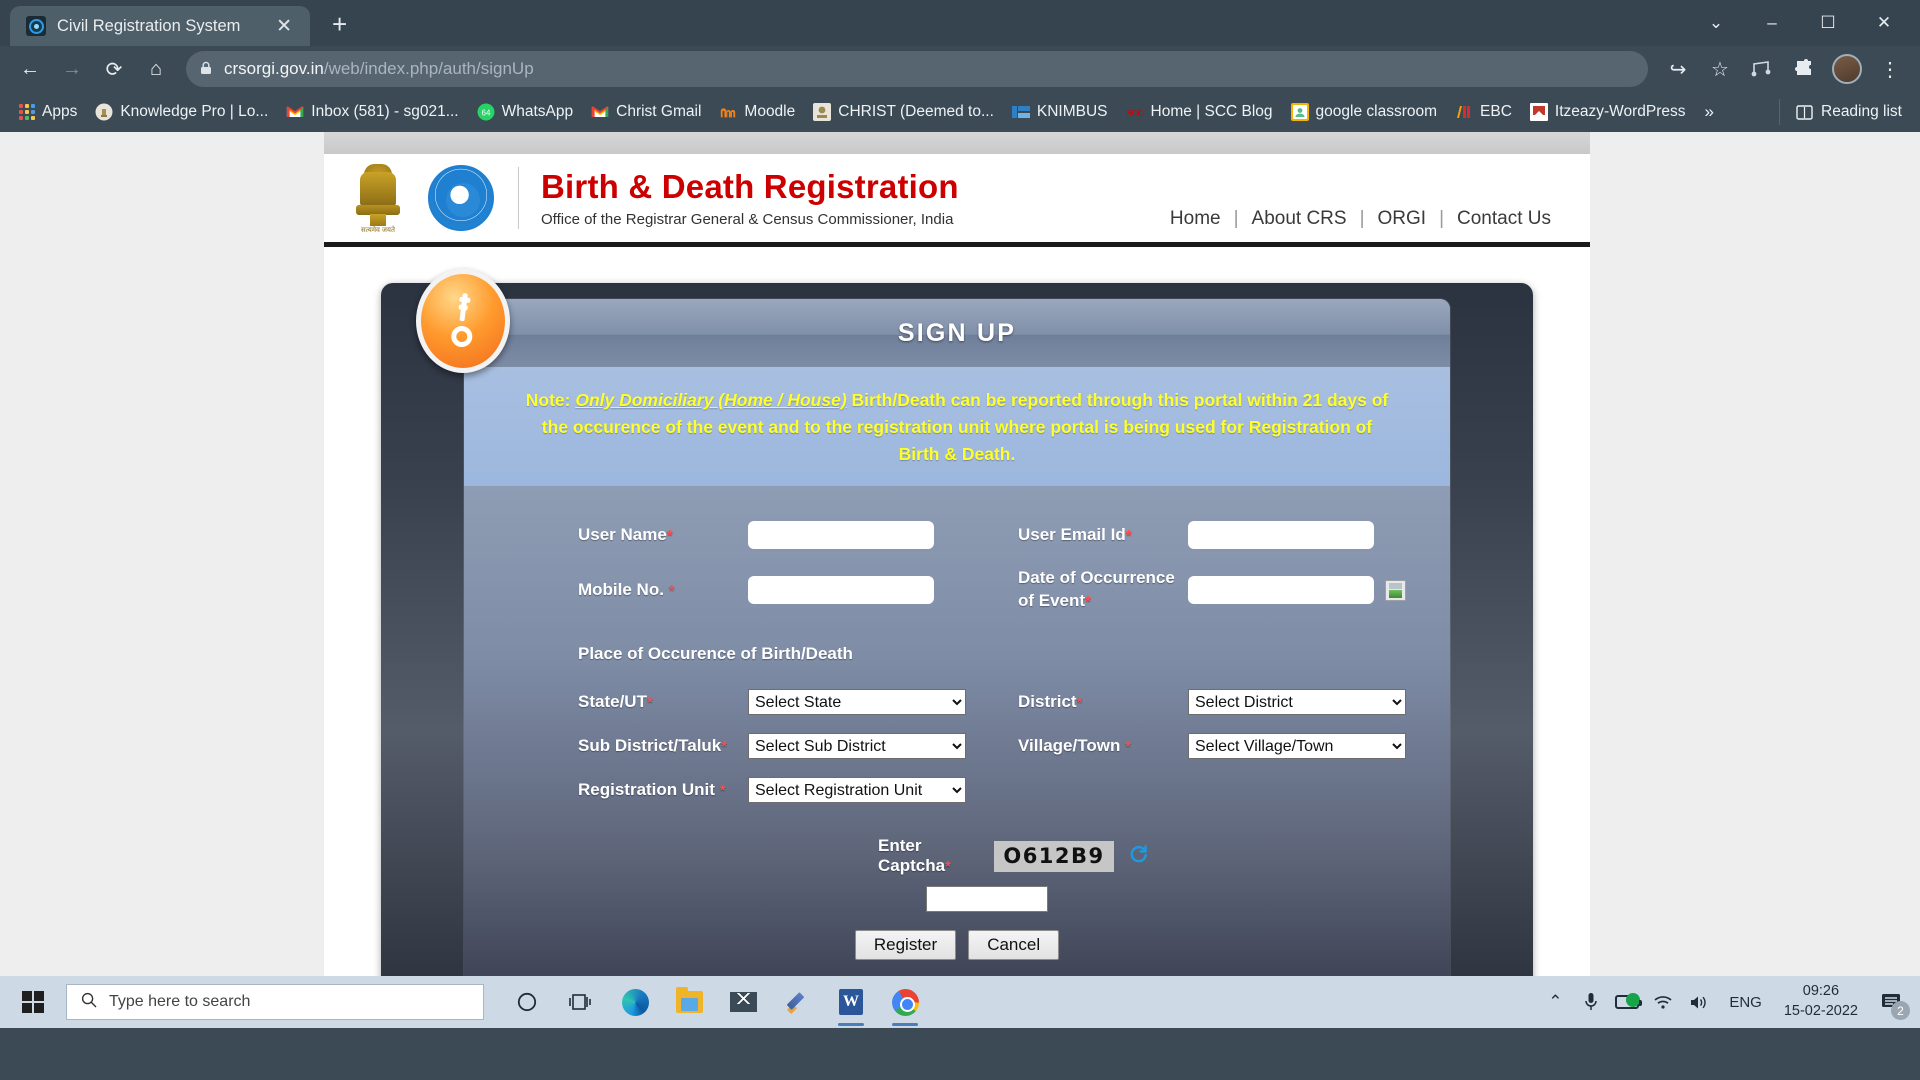  What do you see at coordinates (527, 1002) in the screenshot?
I see `cortana-icon` at bounding box center [527, 1002].